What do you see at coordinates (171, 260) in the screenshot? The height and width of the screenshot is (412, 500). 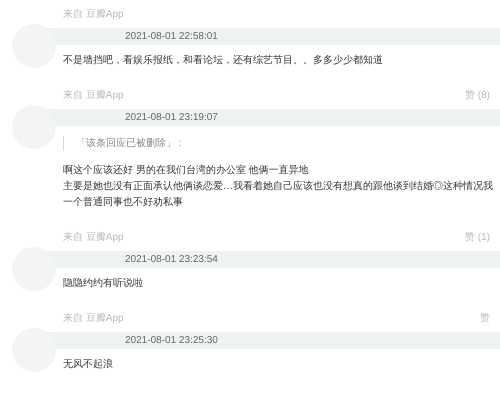 I see `comment-time: 2021-08-01 23:23:54` at bounding box center [171, 260].